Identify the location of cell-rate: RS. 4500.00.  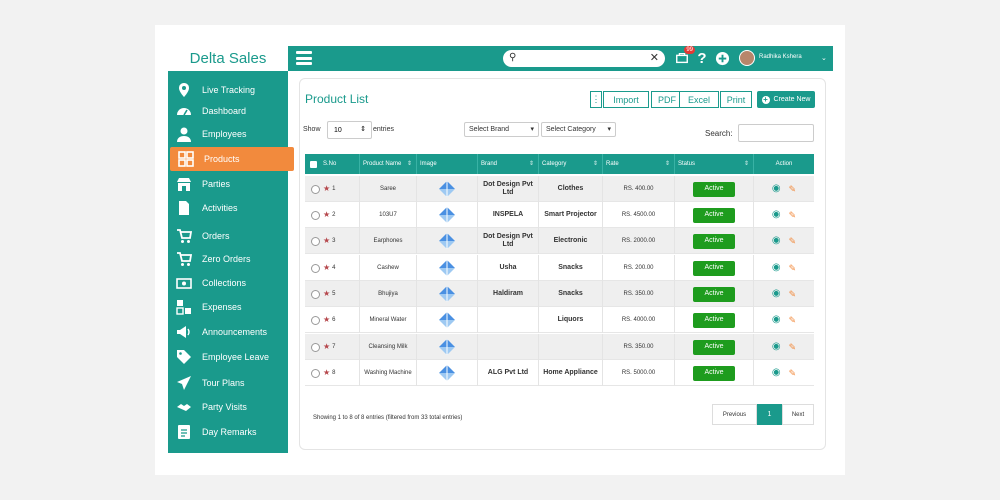
(639, 215).